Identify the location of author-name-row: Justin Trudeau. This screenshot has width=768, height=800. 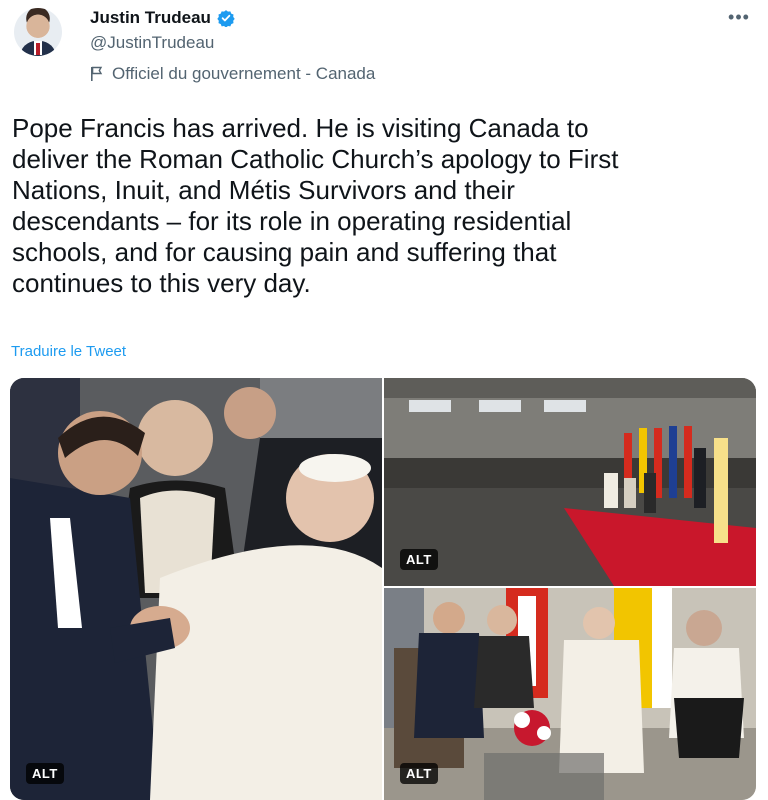
(162, 18).